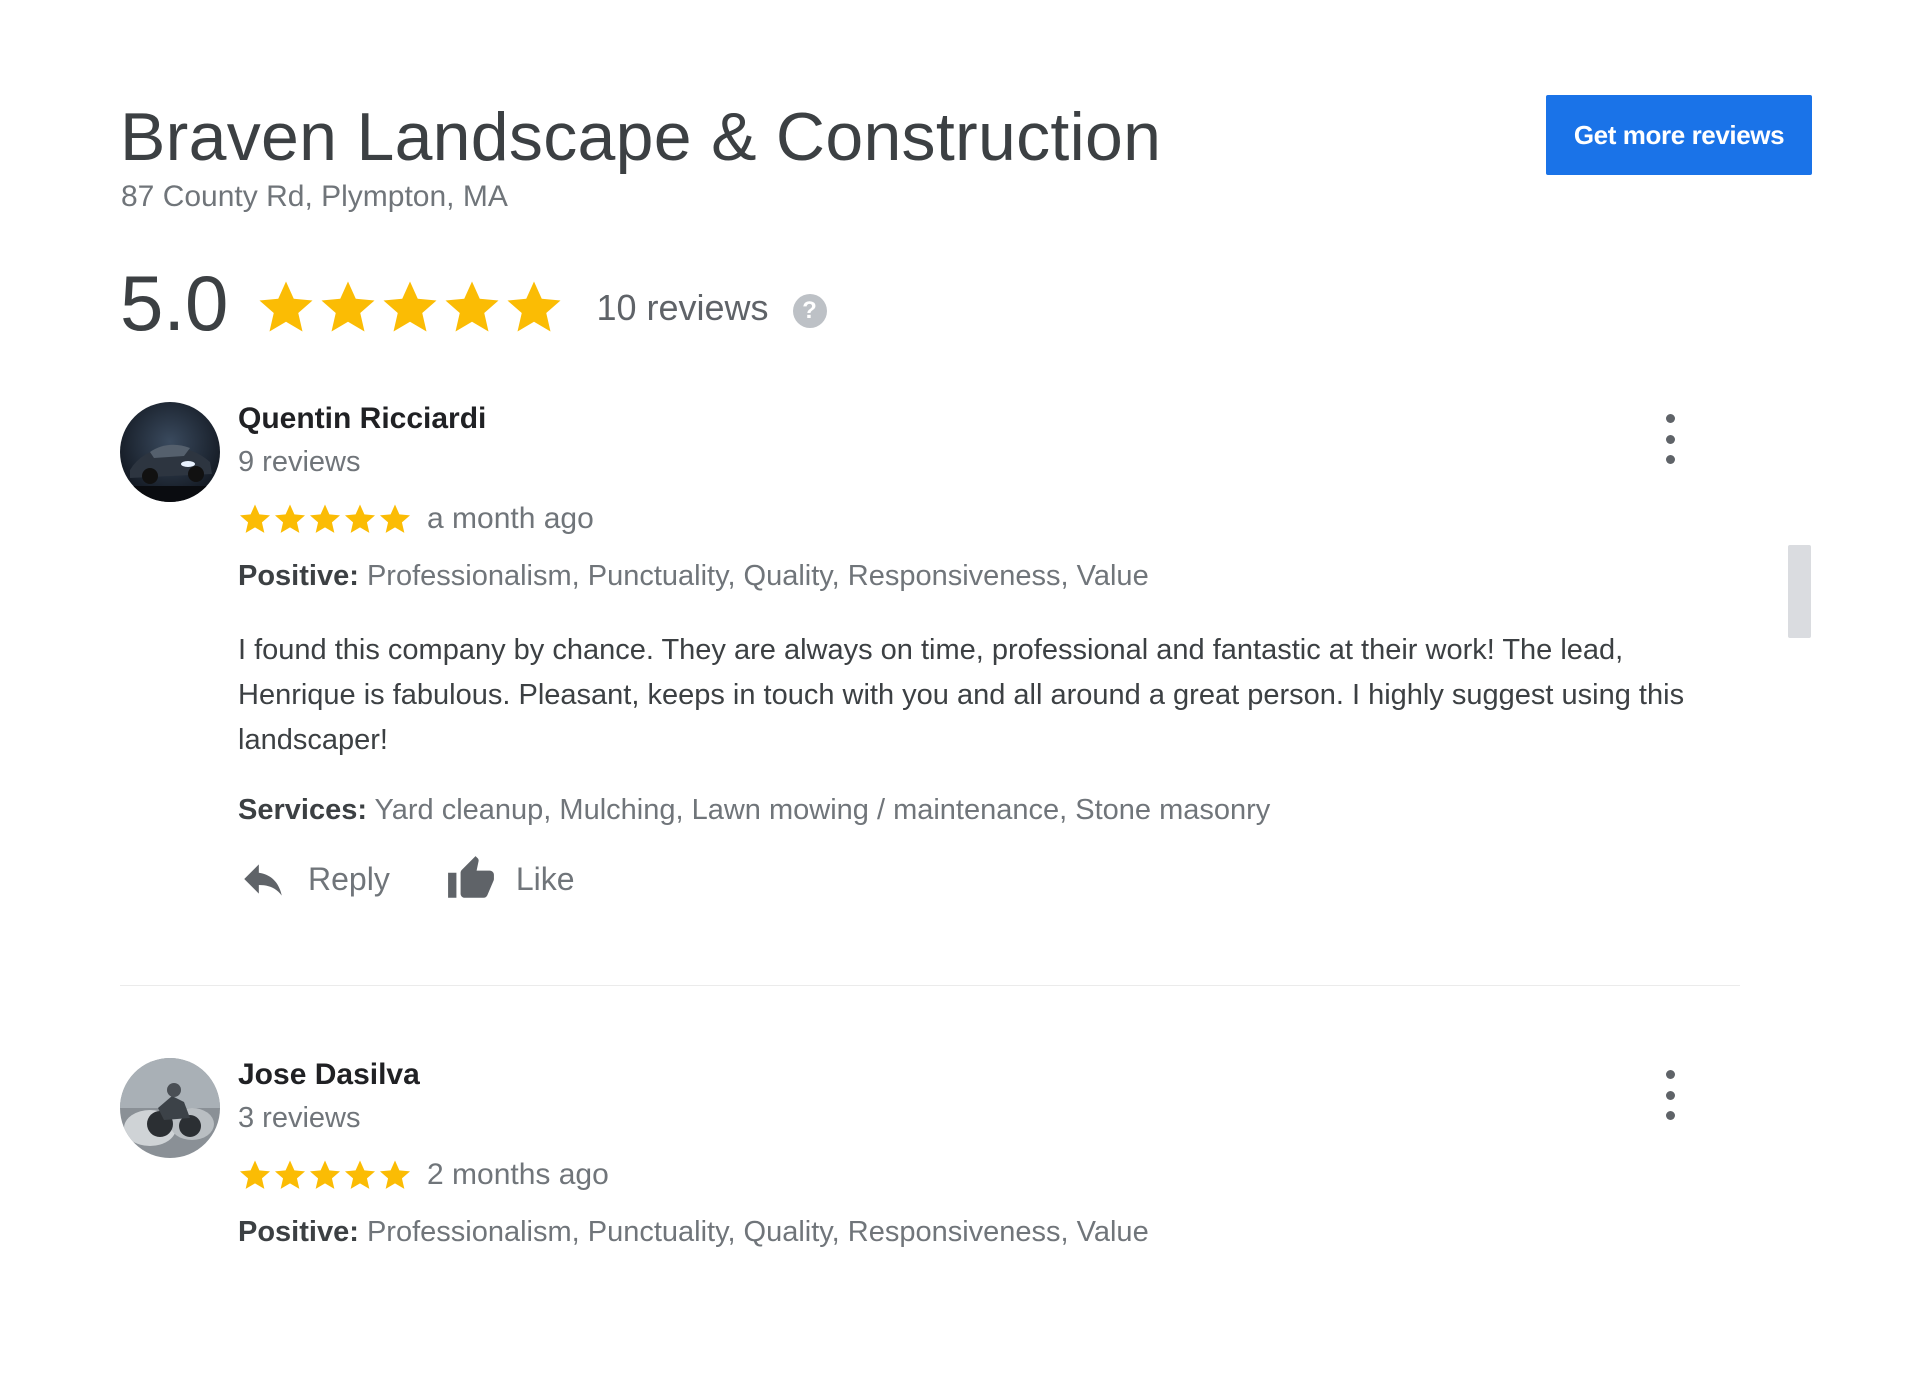  I want to click on reviewer-review-count: 3 reviews, so click(299, 1118).